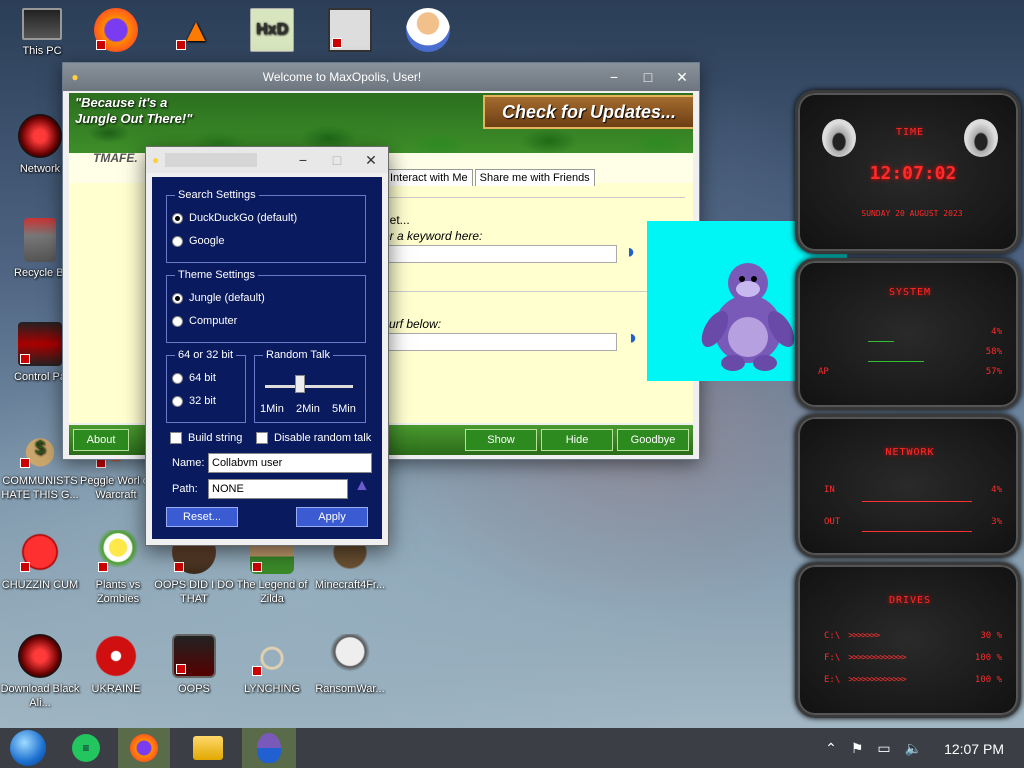 This screenshot has height=768, width=1024. I want to click on network-icon: ▭, so click(883, 748).